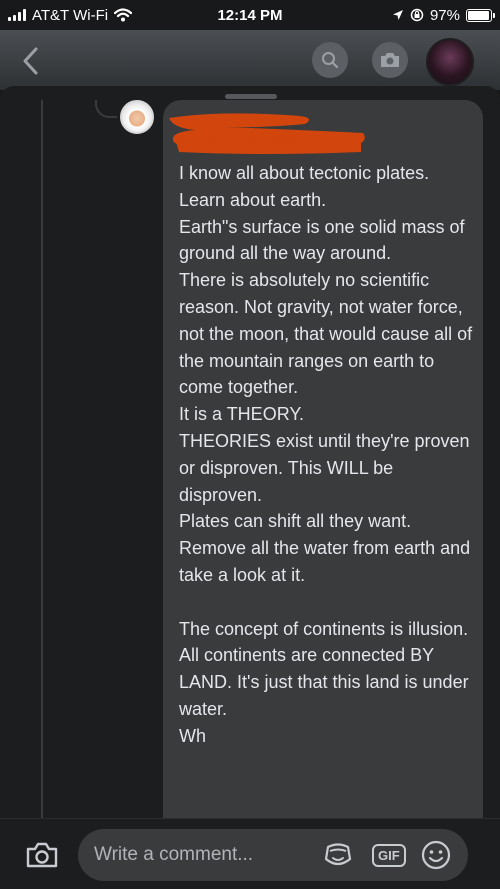 This screenshot has width=500, height=889. I want to click on sticker-icon, so click(338, 854).